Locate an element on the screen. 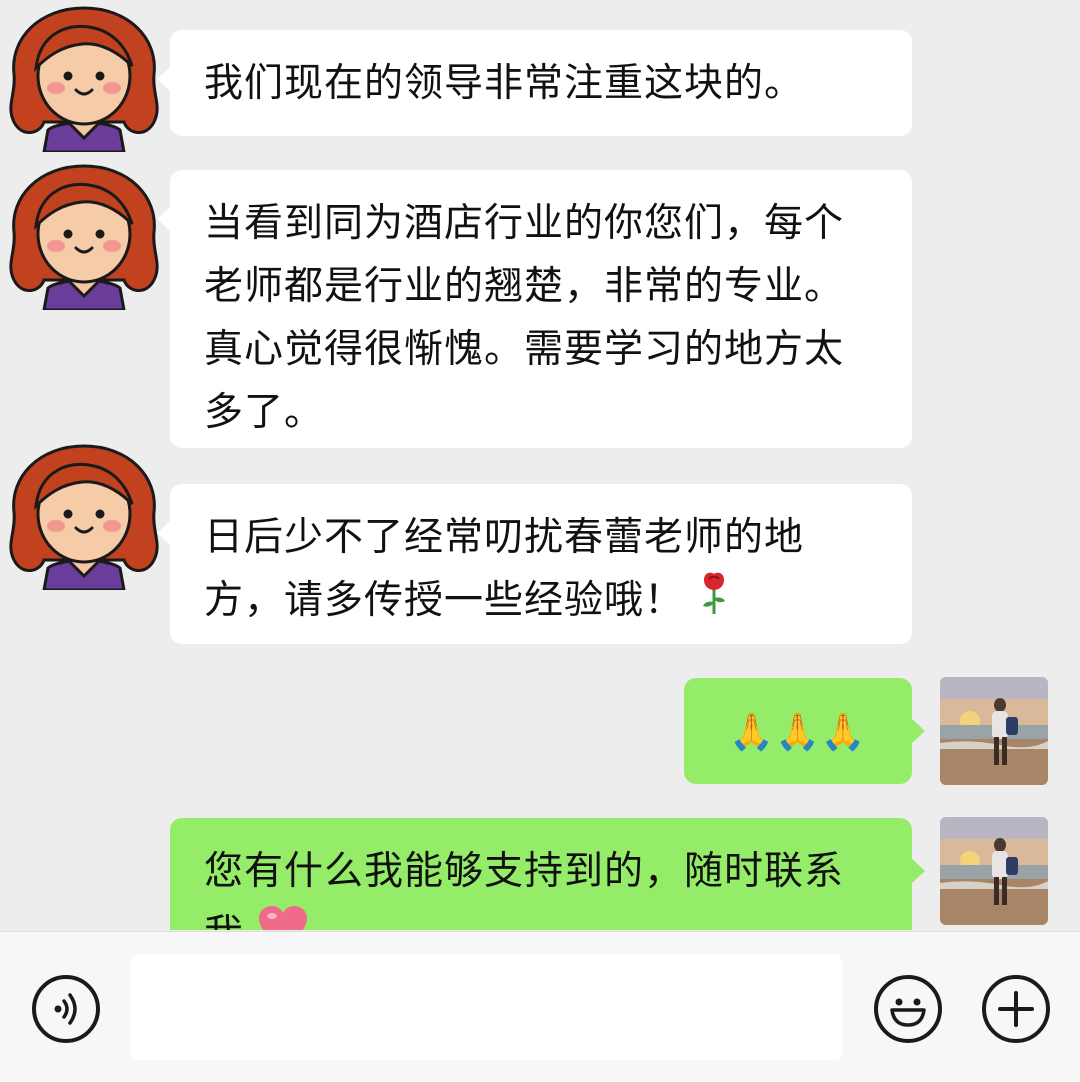 The image size is (1080, 1082). message-bubble-self: 您有什么我能够支持到的，随时联系我 is located at coordinates (547, 874).